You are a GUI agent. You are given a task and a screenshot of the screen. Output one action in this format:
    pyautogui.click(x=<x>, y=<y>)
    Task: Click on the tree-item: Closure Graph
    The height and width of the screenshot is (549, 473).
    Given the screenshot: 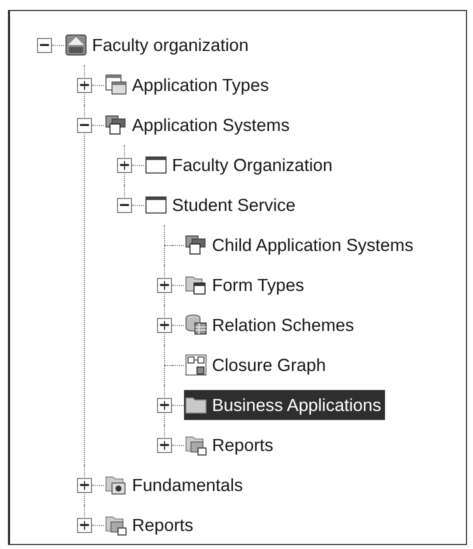 What is the action you would take?
    pyautogui.click(x=269, y=365)
    